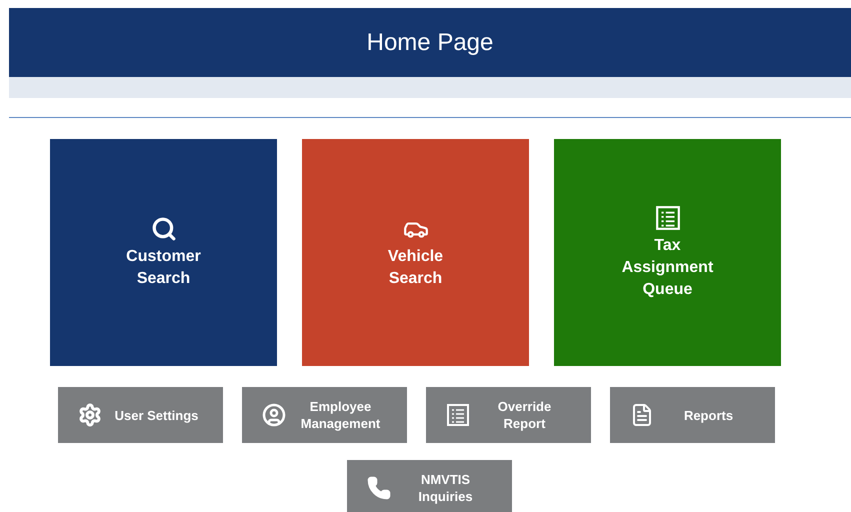  What do you see at coordinates (274, 415) in the screenshot?
I see `user-icon` at bounding box center [274, 415].